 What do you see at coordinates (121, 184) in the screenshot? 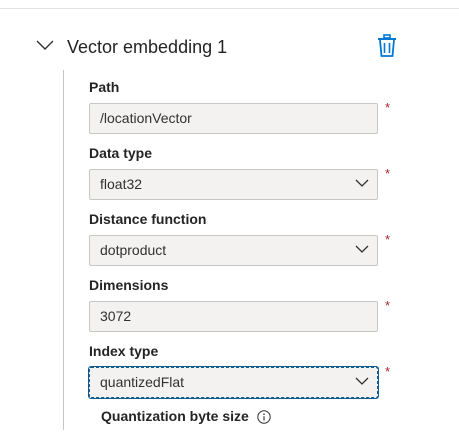
I see `data-type-value: float32` at bounding box center [121, 184].